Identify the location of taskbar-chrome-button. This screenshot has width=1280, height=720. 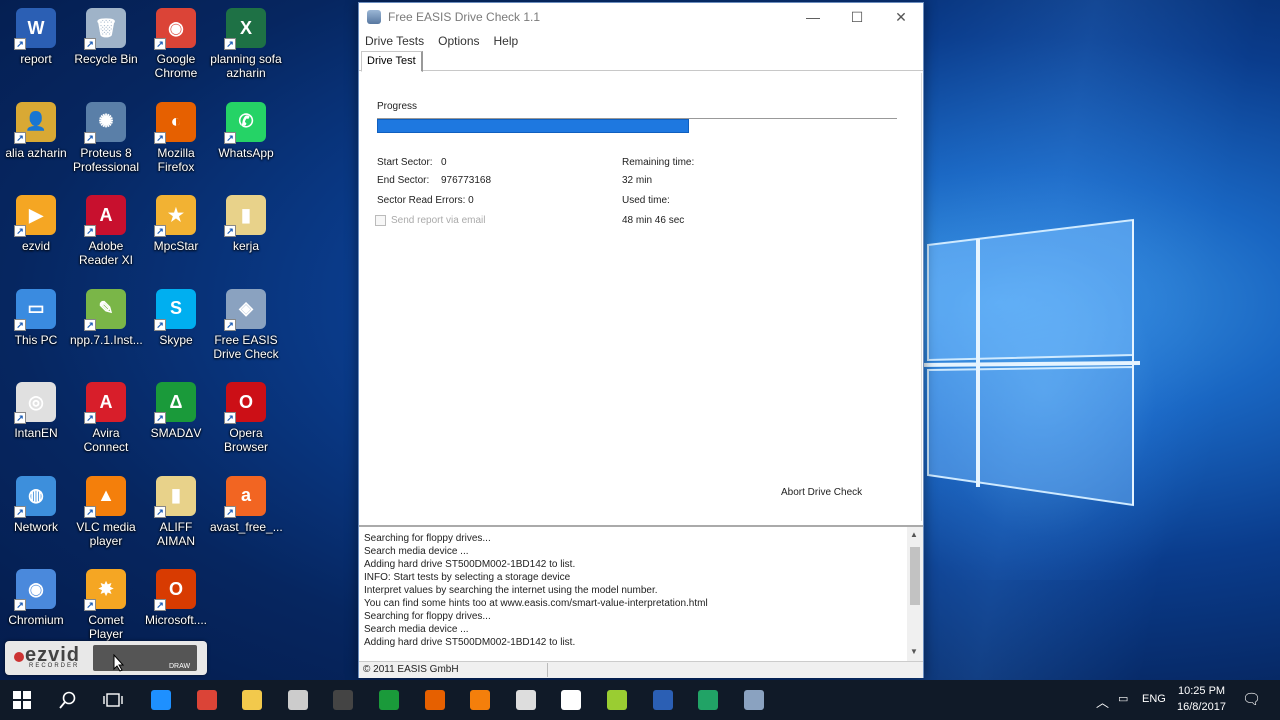
(207, 700).